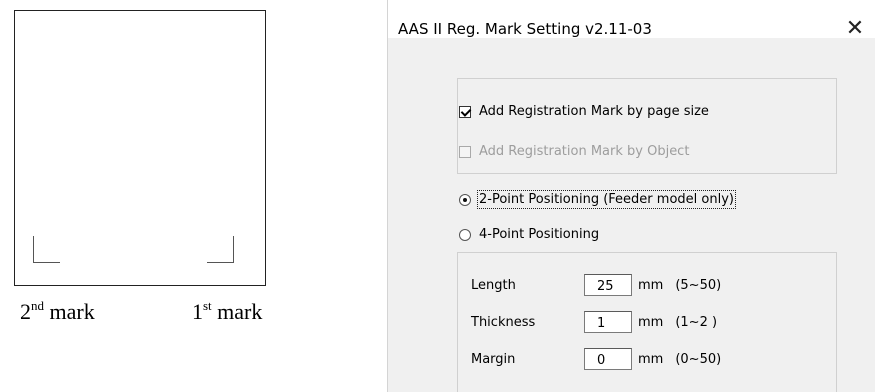  Describe the element at coordinates (465, 199) in the screenshot. I see `two-point-positioning-radio` at that location.